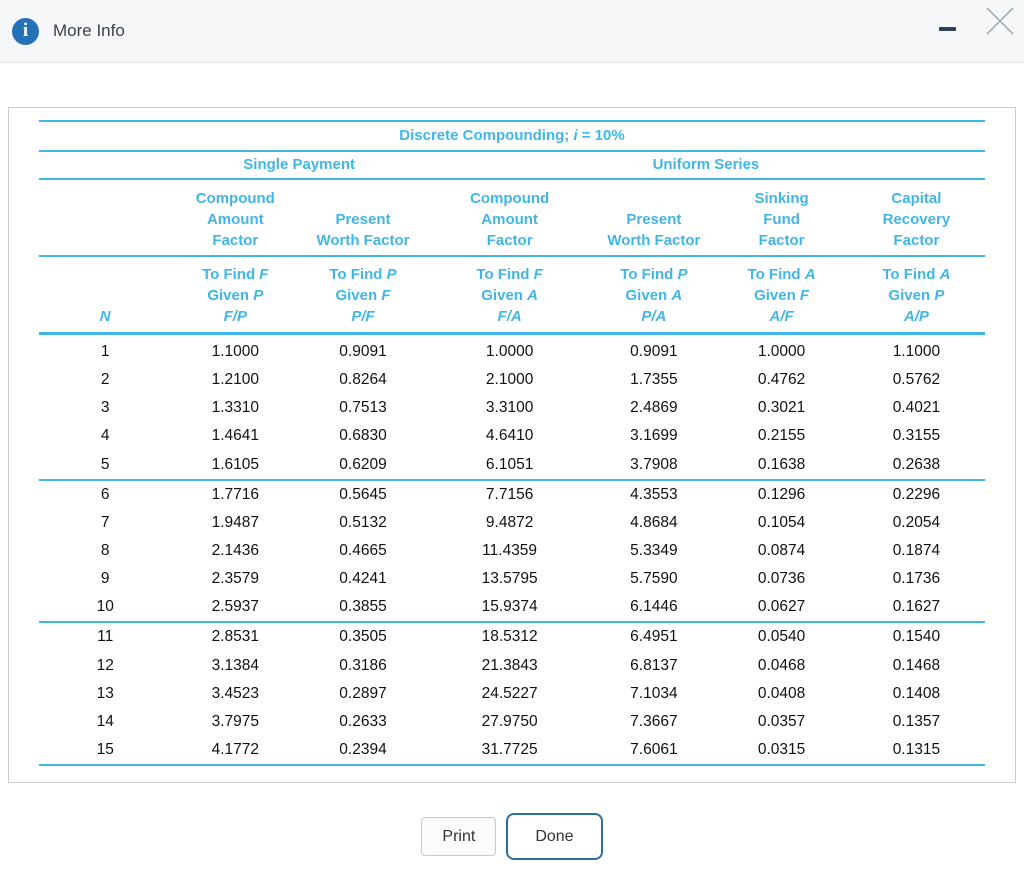 The height and width of the screenshot is (877, 1024). Describe the element at coordinates (235, 380) in the screenshot. I see `factor-value: 1.2100` at that location.